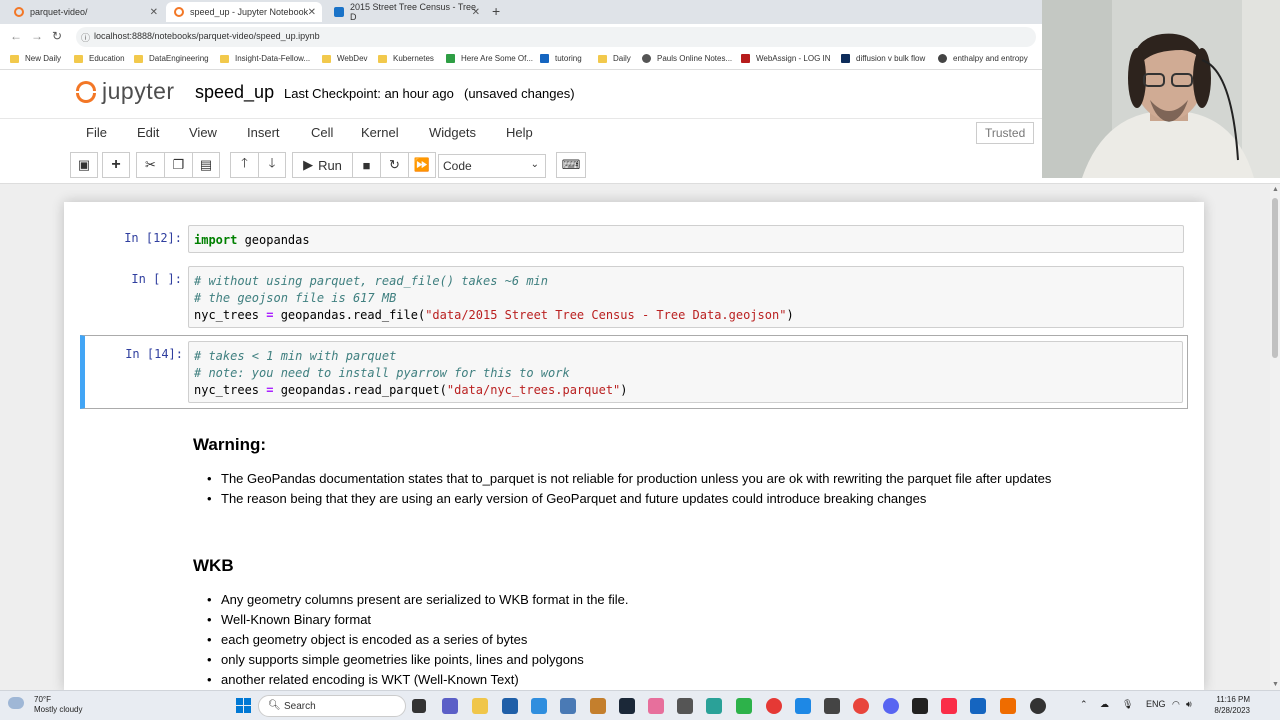 This screenshot has height=720, width=1280. I want to click on bookmark: enthalpy and entropy, so click(983, 58).